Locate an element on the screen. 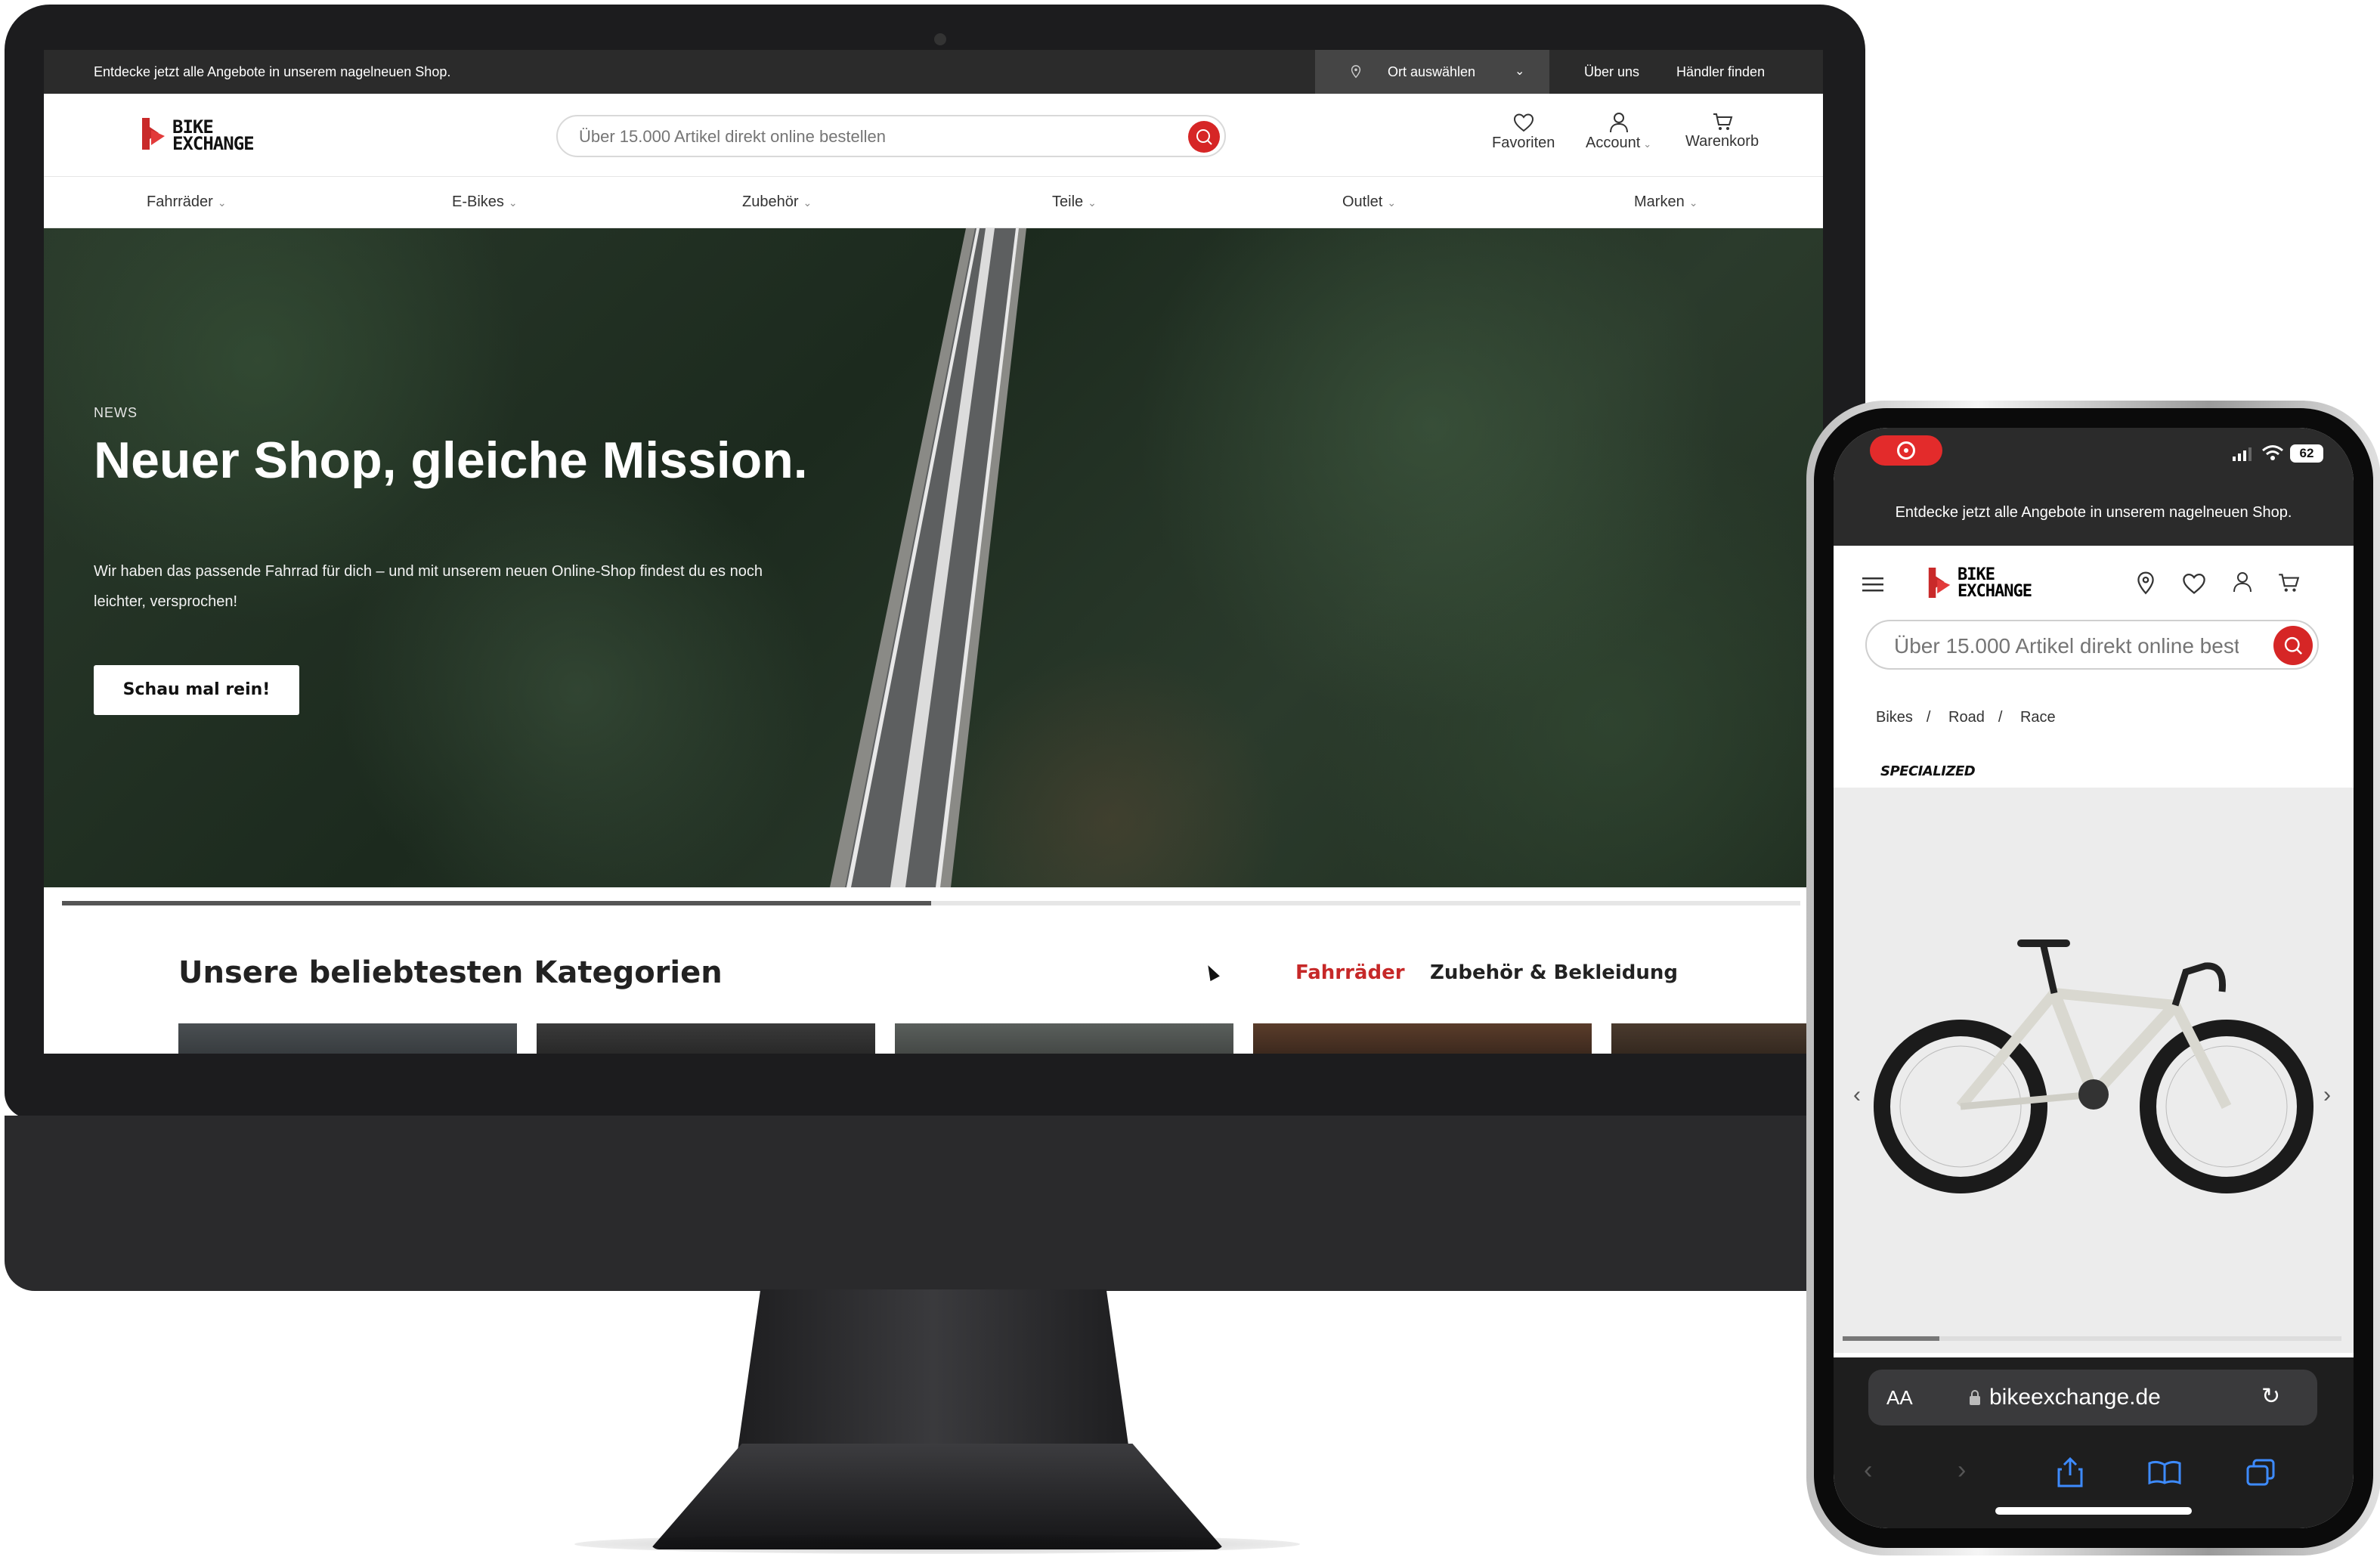 The height and width of the screenshot is (1557, 2380). about-link: Über uns is located at coordinates (1611, 72).